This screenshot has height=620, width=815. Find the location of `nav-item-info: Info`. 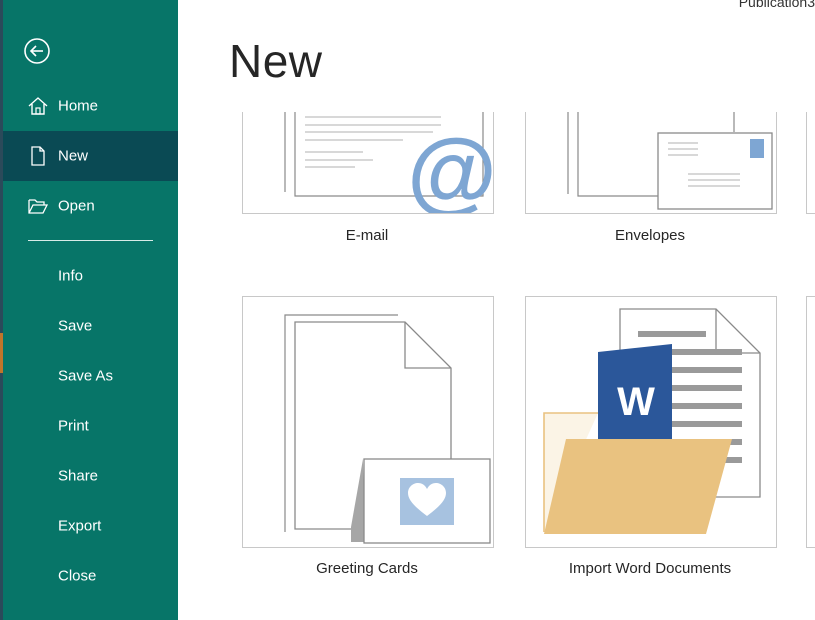

nav-item-info: Info is located at coordinates (90, 276).